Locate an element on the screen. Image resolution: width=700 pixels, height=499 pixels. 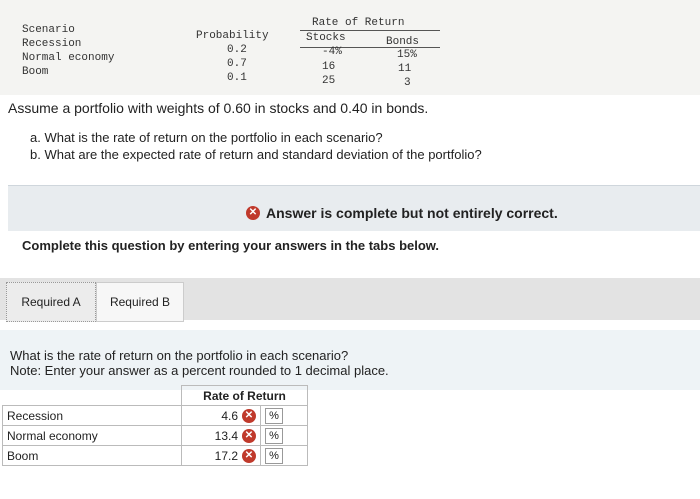
probability-header: Probability is located at coordinates (232, 36).